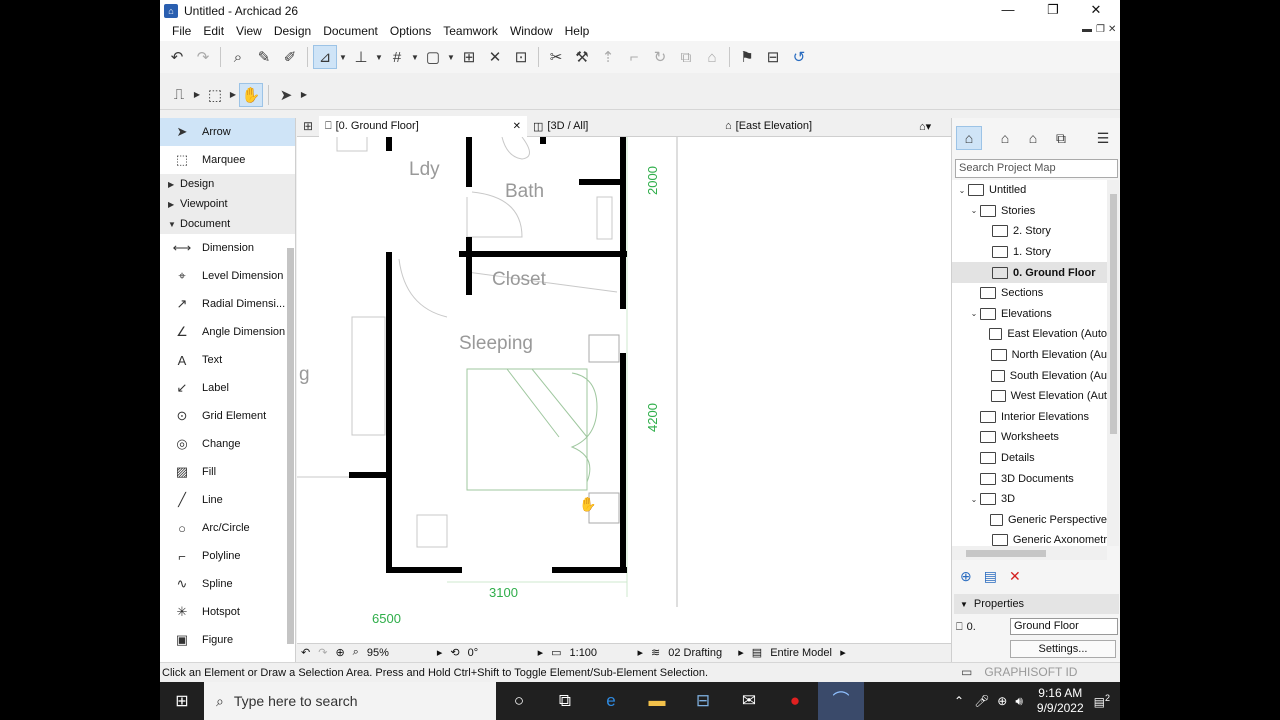  I want to click on minimize-button: —, so click(1008, 10).